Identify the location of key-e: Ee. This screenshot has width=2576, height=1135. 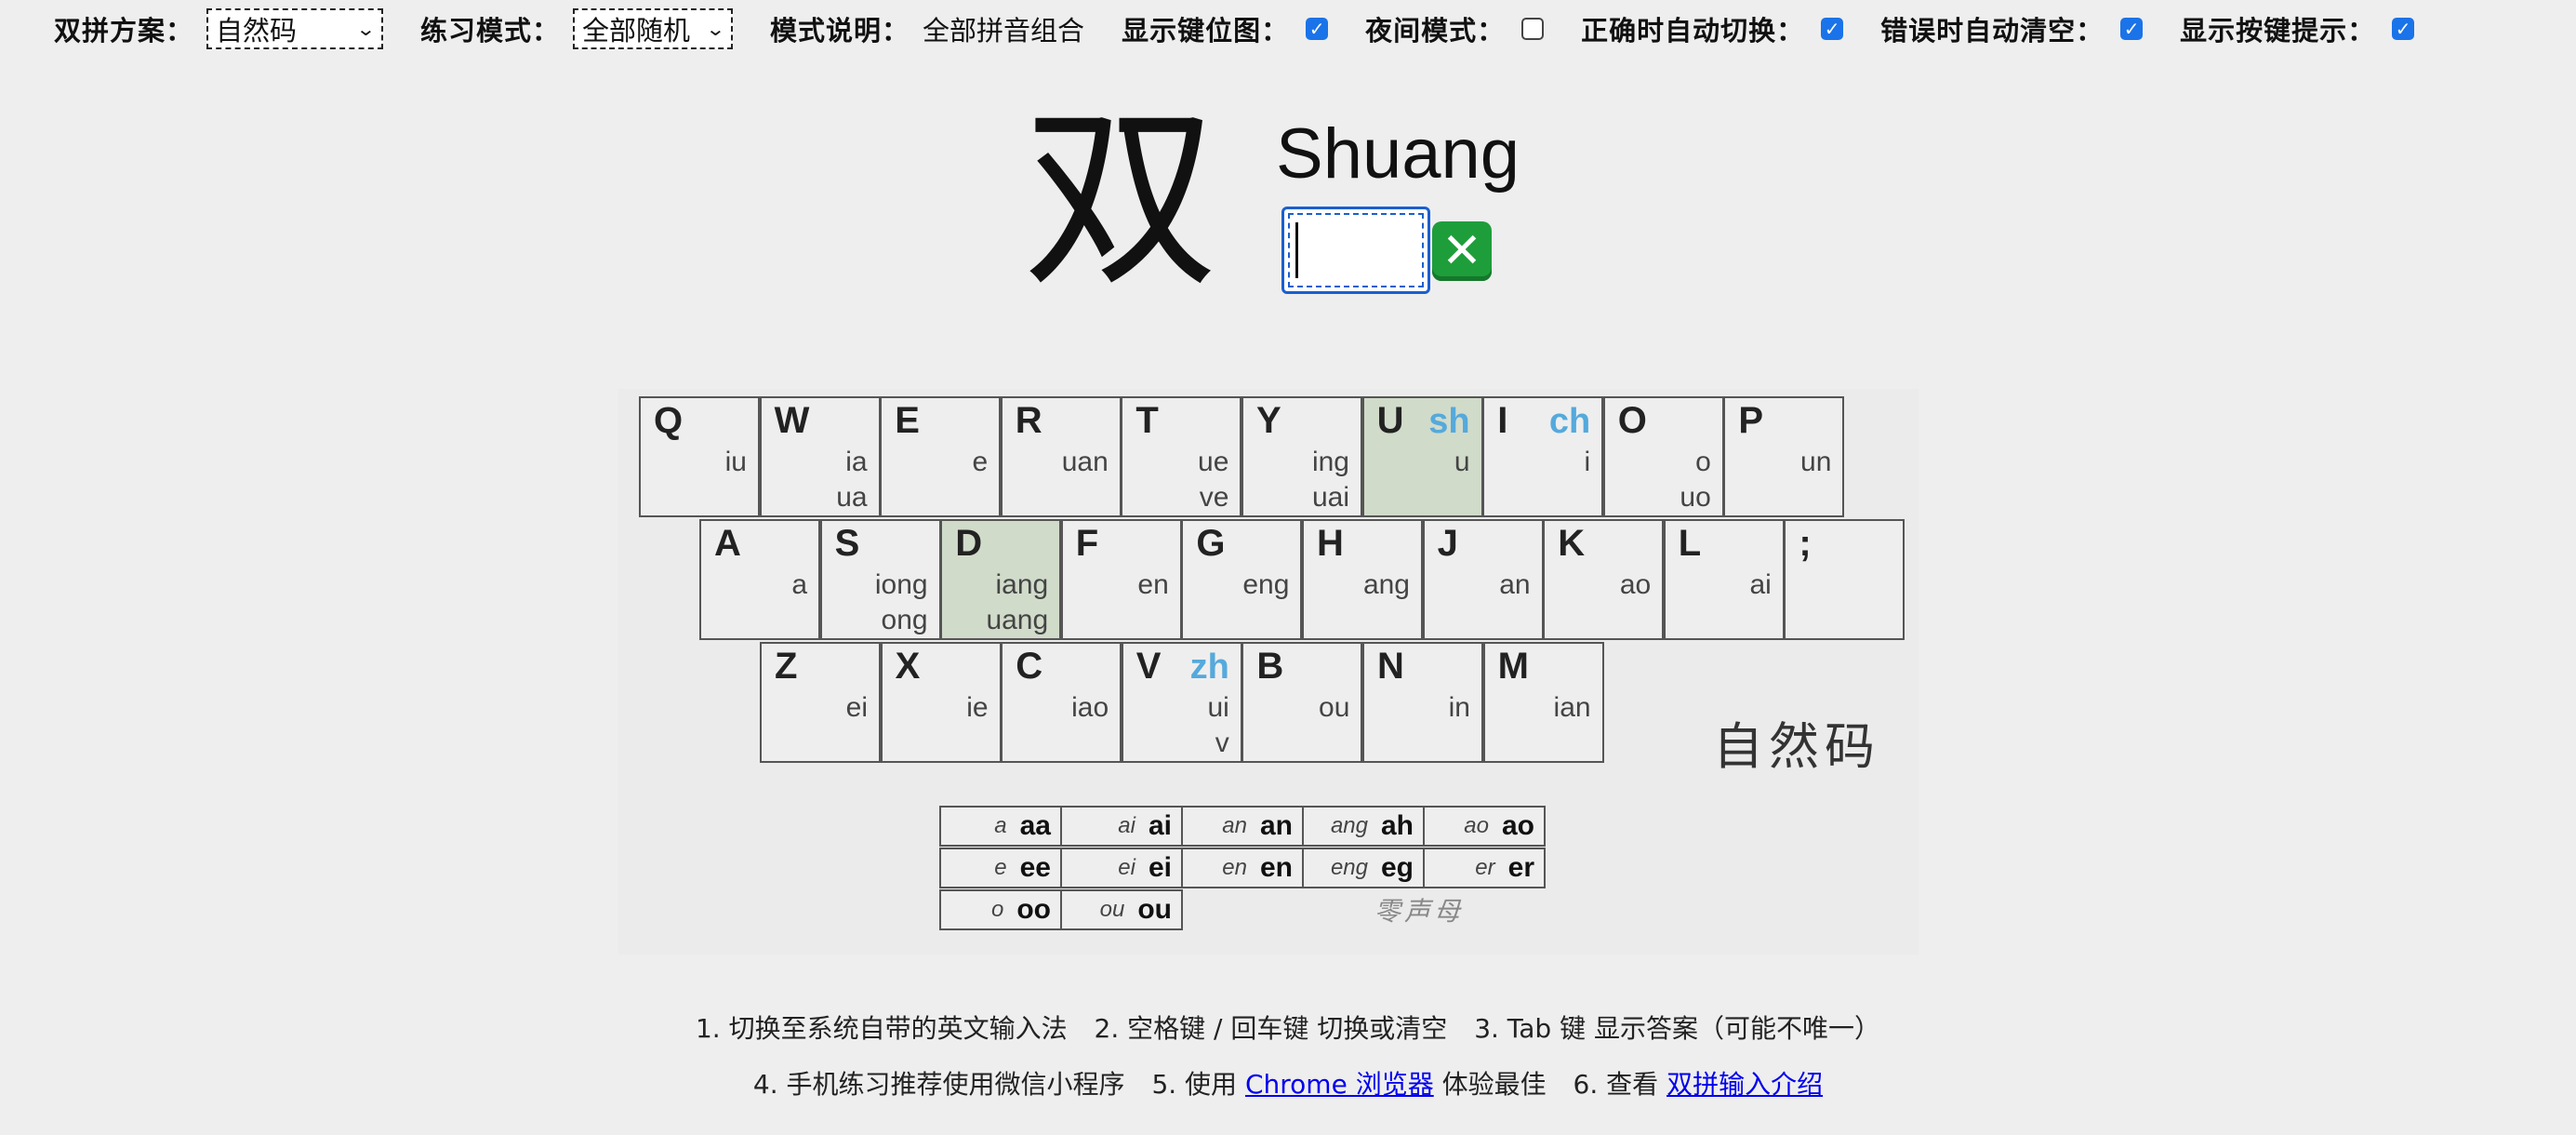
(941, 456).